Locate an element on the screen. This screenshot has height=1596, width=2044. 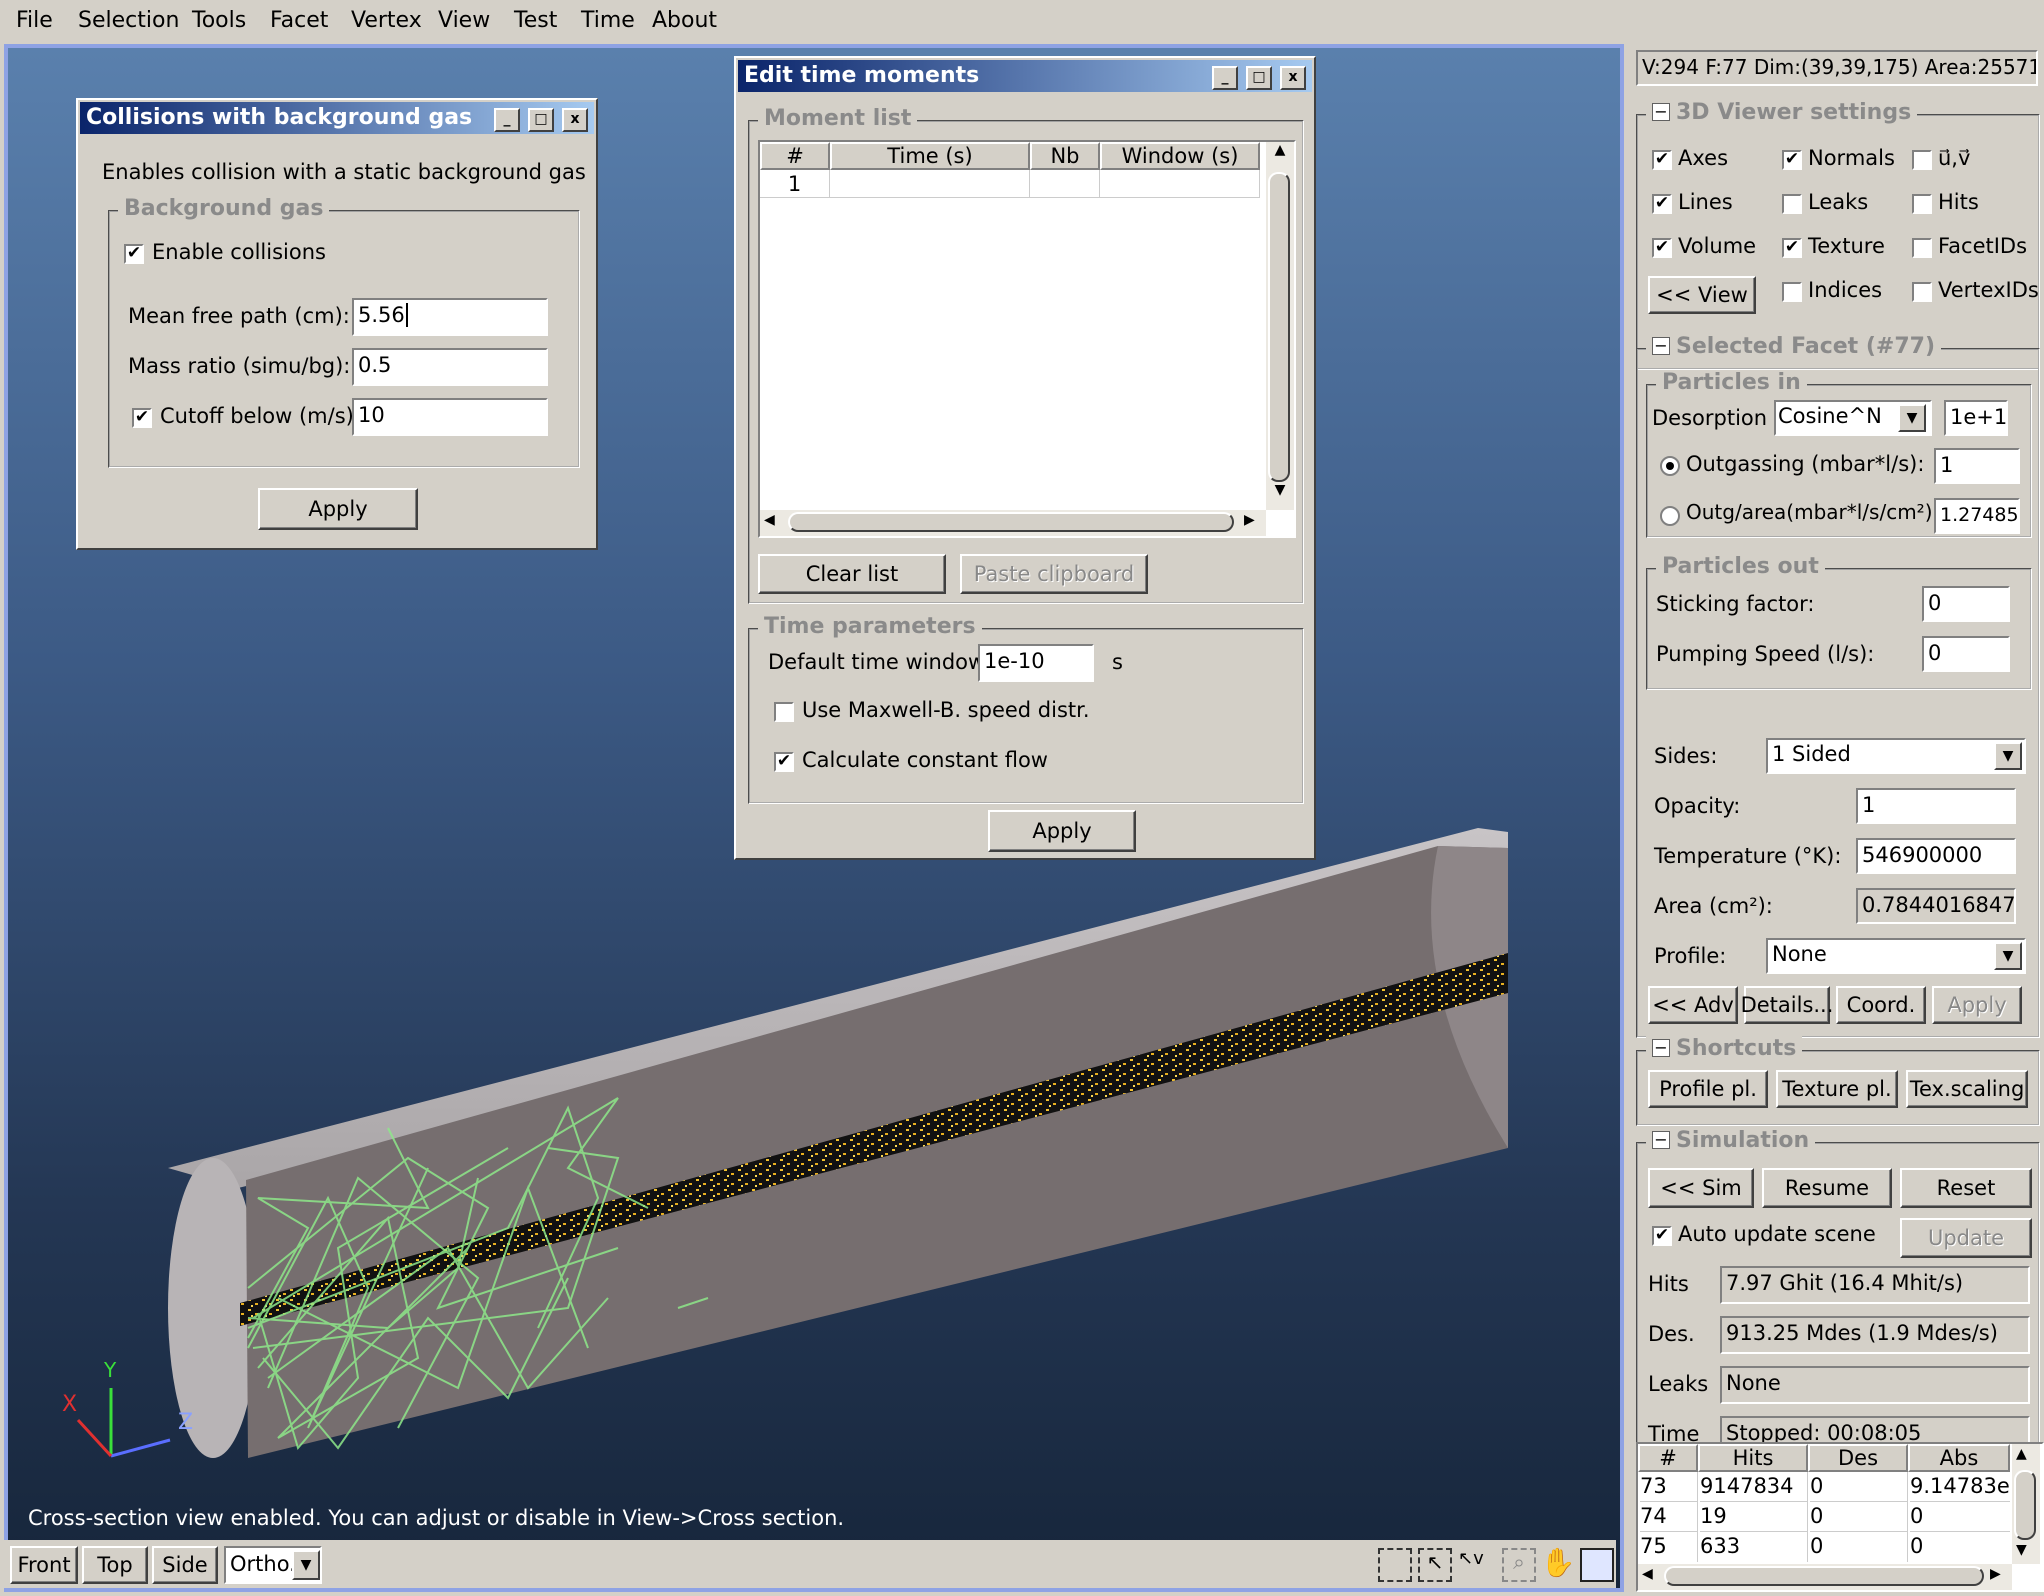
zoom-region-icon: ⌕ is located at coordinates (1519, 1565).